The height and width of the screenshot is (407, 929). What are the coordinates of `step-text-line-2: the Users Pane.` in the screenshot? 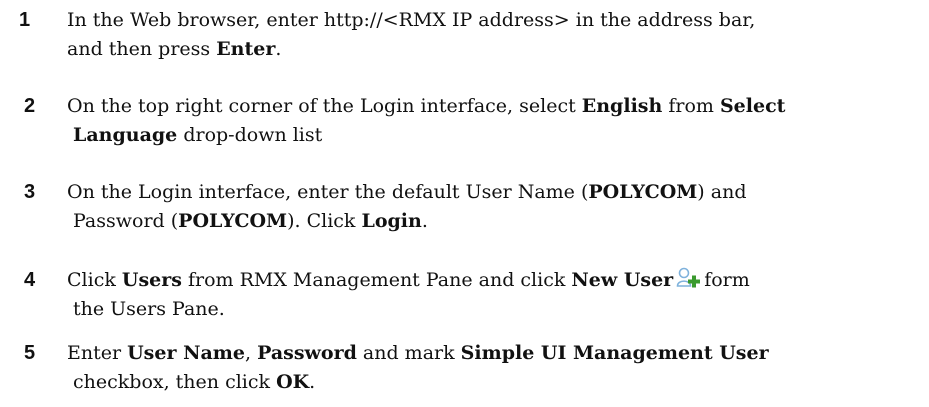 It's located at (495, 309).